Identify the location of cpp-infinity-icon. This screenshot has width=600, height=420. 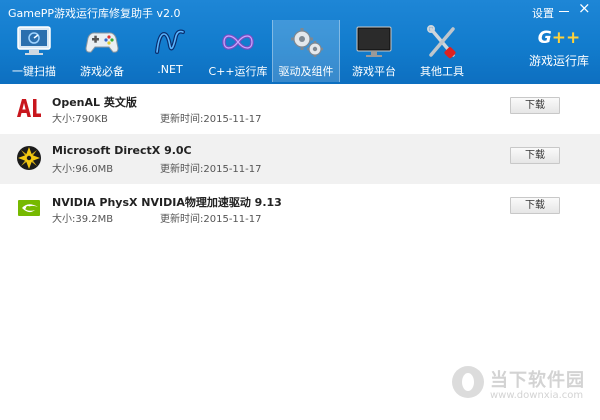
(238, 42).